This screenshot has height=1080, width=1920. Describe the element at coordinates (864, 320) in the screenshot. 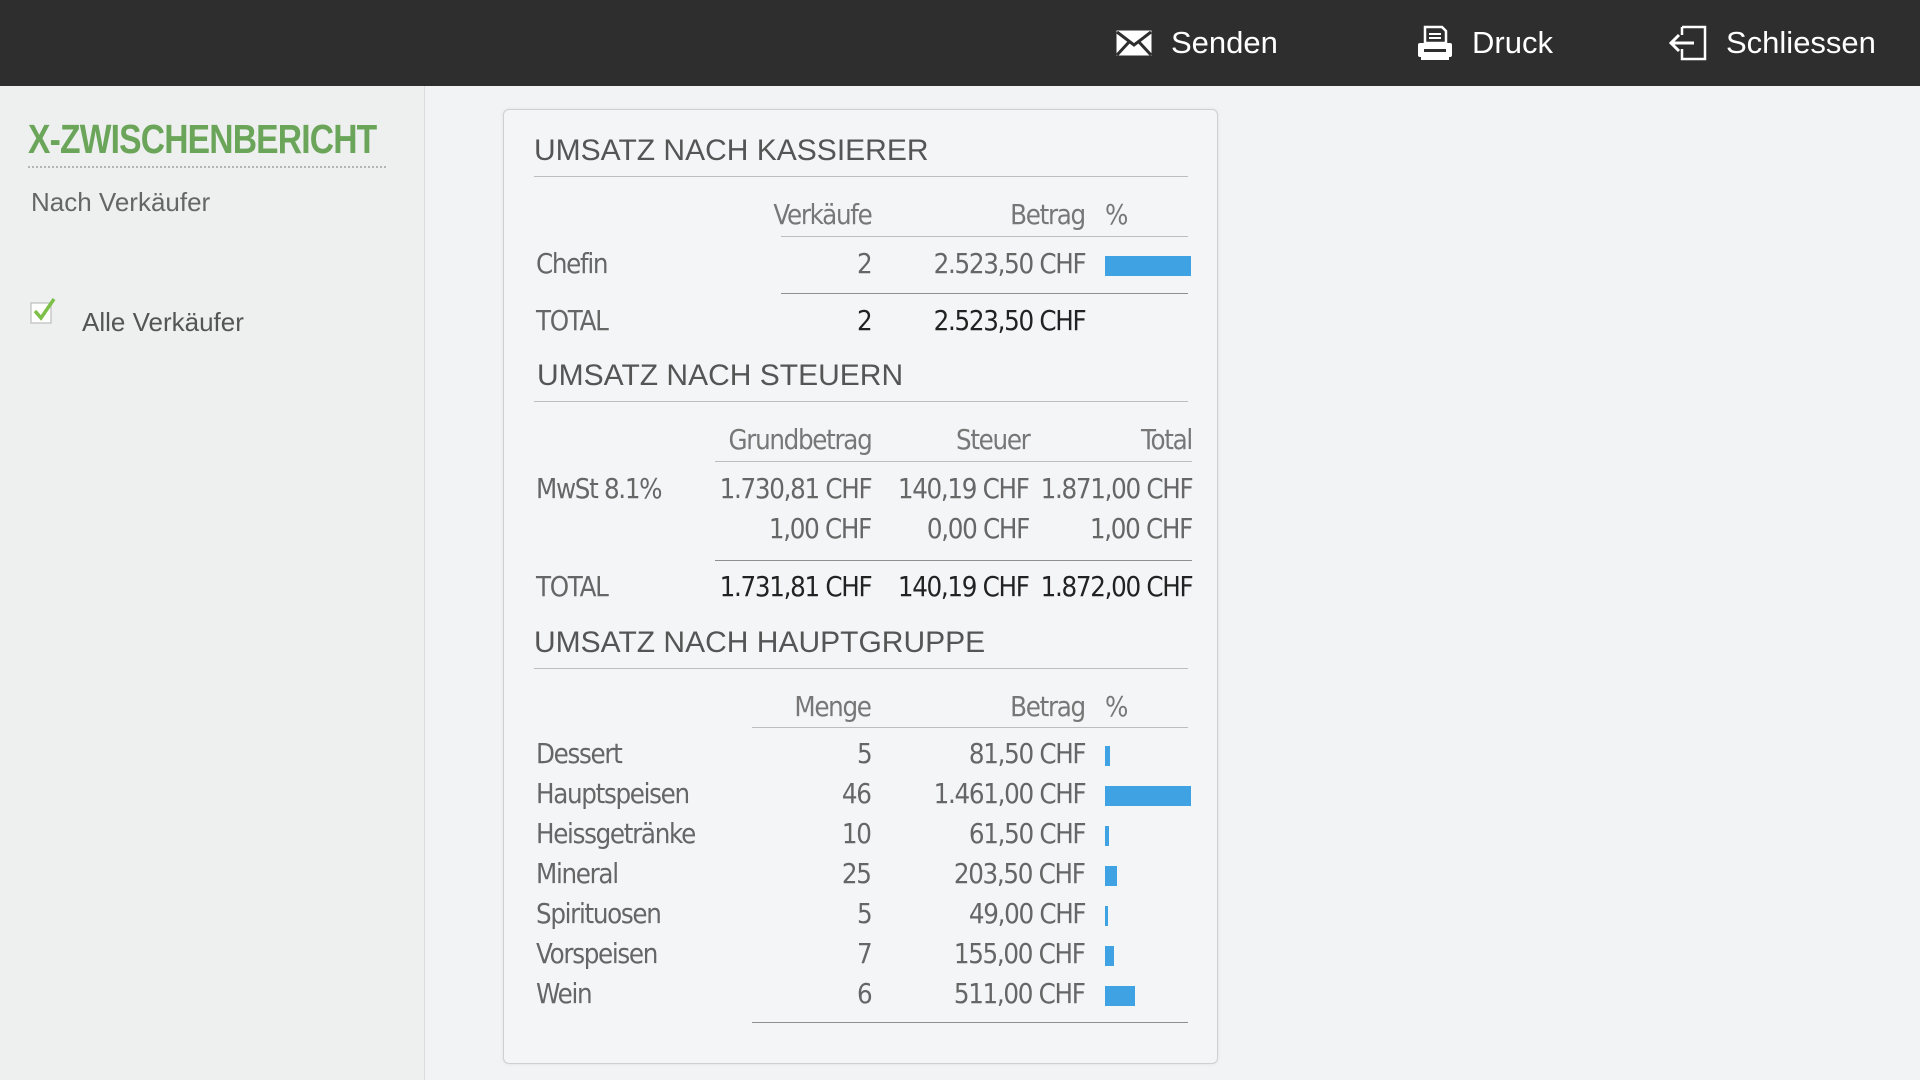

I see `total-count: 2` at that location.